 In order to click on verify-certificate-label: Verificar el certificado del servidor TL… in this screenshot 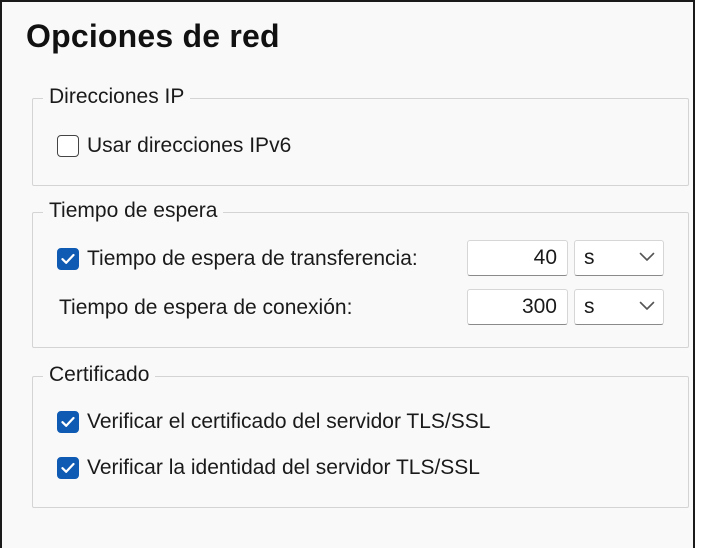, I will do `click(289, 421)`.